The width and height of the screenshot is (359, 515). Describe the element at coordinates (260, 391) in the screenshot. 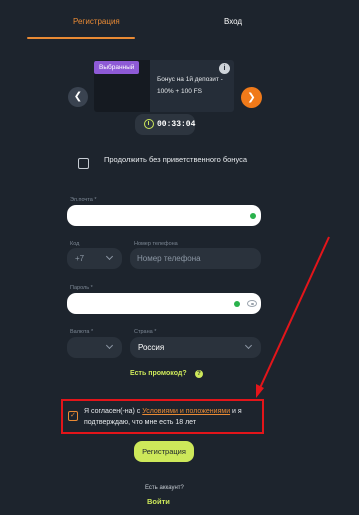

I see `annotation-arrow-head` at that location.